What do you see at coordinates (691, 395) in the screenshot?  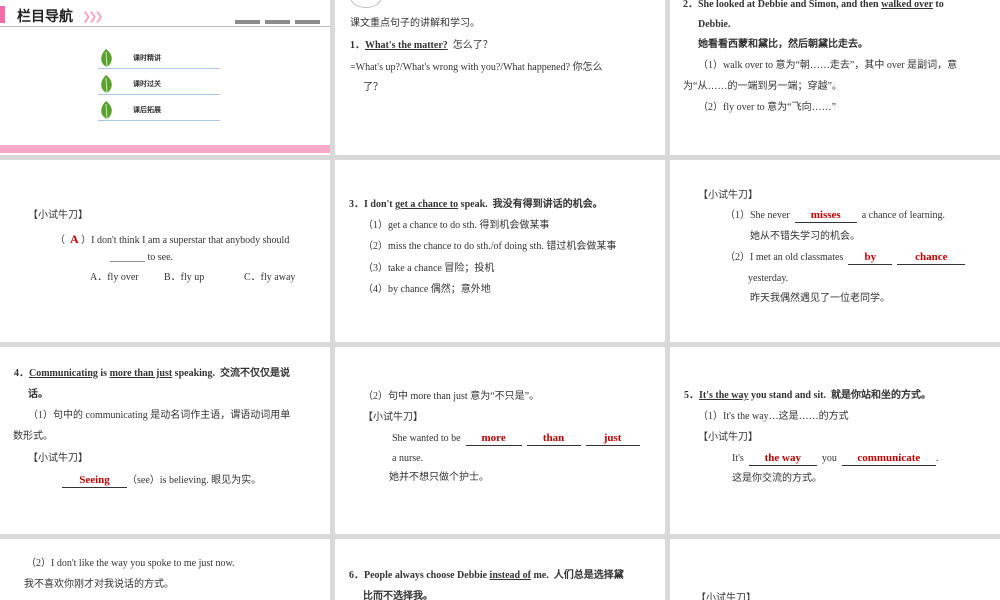 I see `heading-number: 5．` at bounding box center [691, 395].